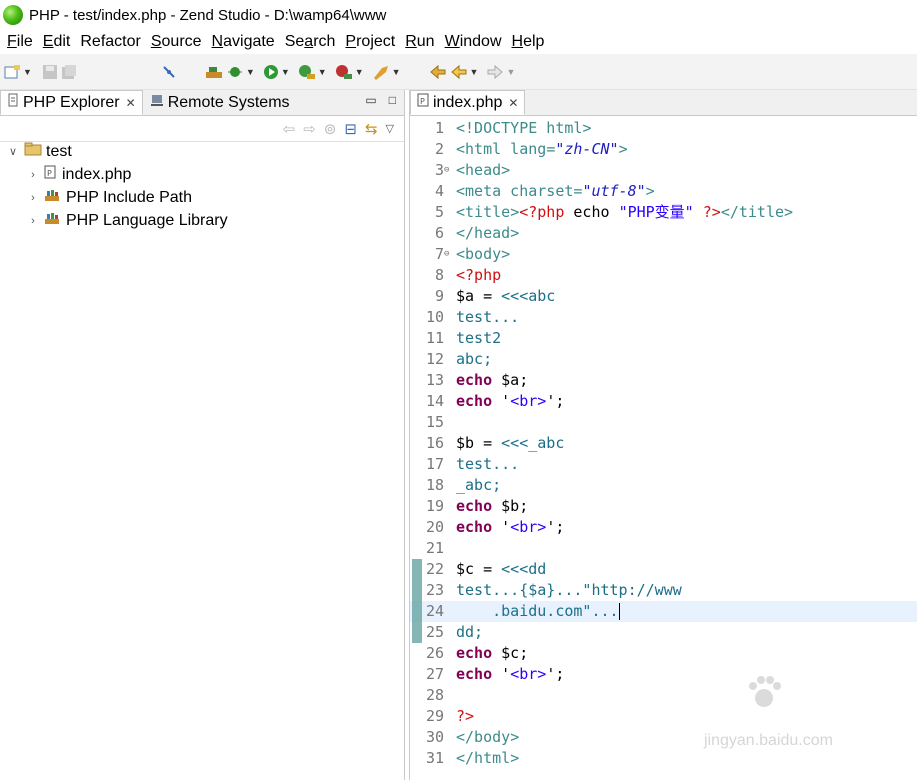  What do you see at coordinates (202, 151) in the screenshot?
I see `tree-project-test: ∨ test` at bounding box center [202, 151].